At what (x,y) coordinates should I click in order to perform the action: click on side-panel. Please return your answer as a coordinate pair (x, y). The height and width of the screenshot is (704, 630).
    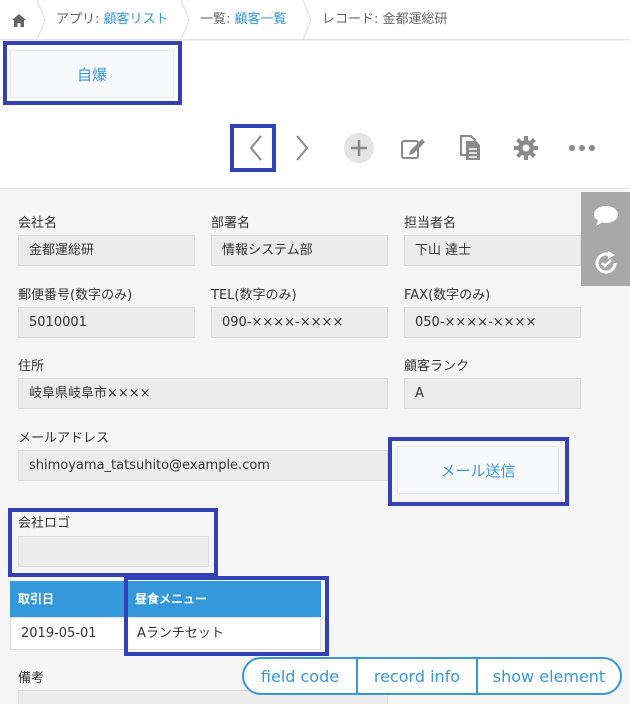
    Looking at the image, I should click on (605, 239).